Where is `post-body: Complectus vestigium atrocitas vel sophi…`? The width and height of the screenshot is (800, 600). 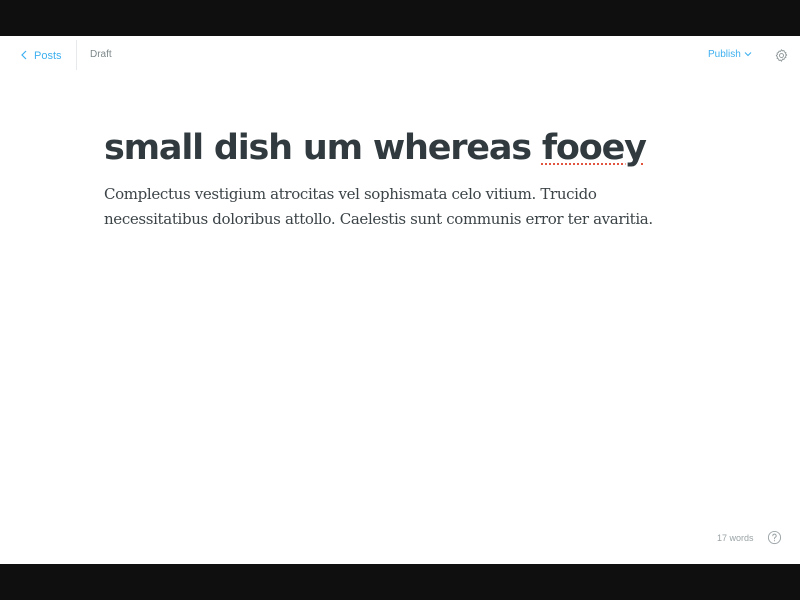 post-body: Complectus vestigium atrocitas vel sophi… is located at coordinates (404, 207).